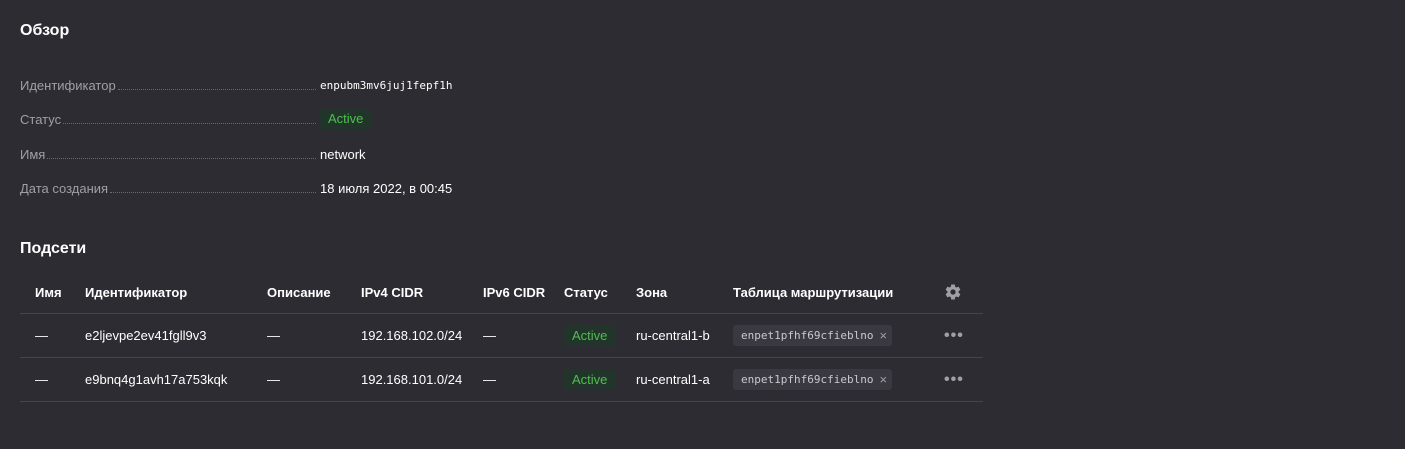 The height and width of the screenshot is (449, 1405). Describe the element at coordinates (260, 119) in the screenshot. I see `overview-row-status: Статус Active` at that location.